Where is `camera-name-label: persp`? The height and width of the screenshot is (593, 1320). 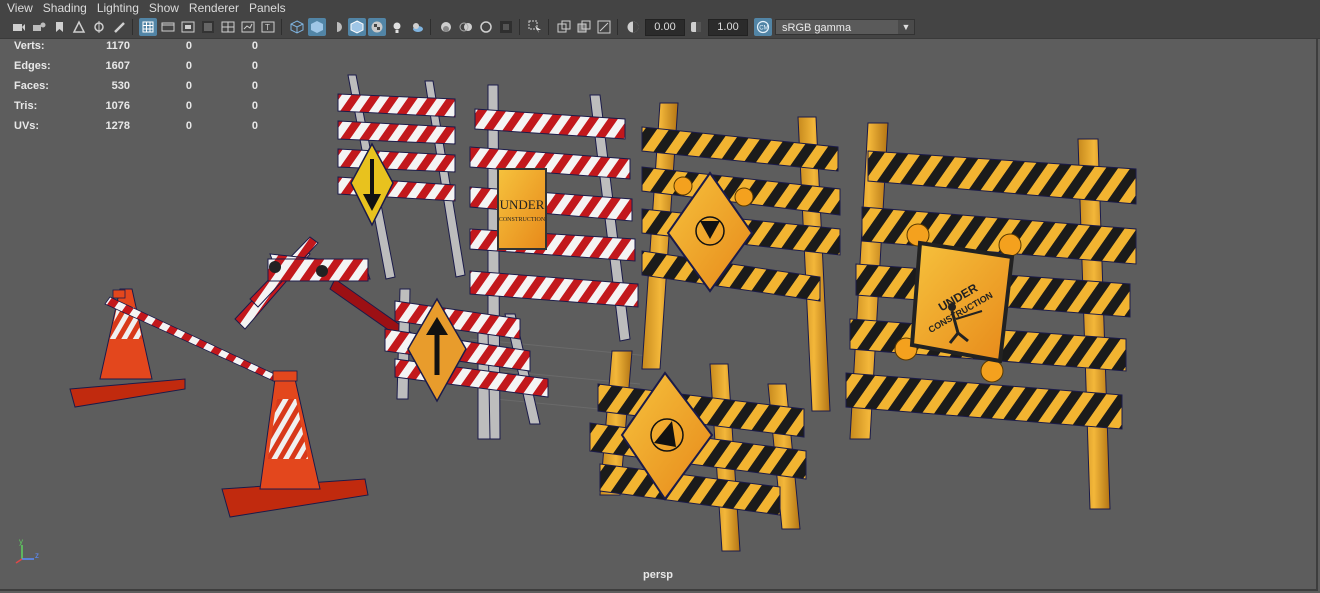
camera-name-label: persp is located at coordinates (658, 575).